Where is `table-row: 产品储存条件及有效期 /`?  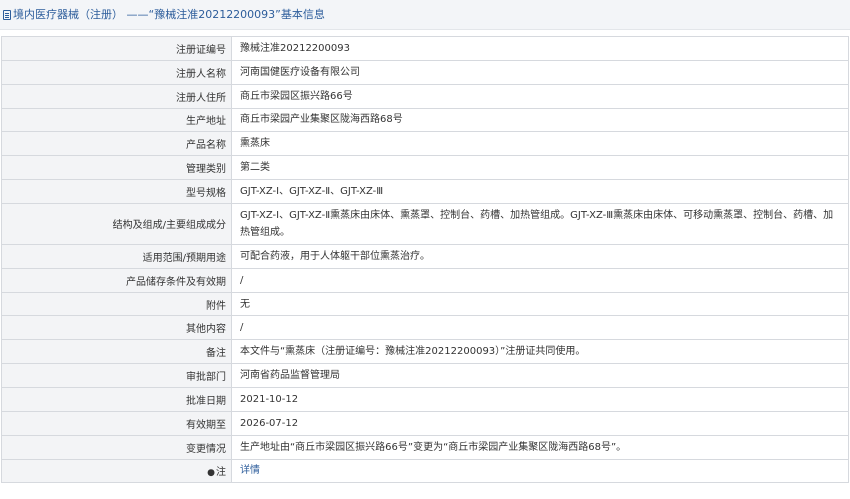 table-row: 产品储存条件及有效期 / is located at coordinates (425, 280).